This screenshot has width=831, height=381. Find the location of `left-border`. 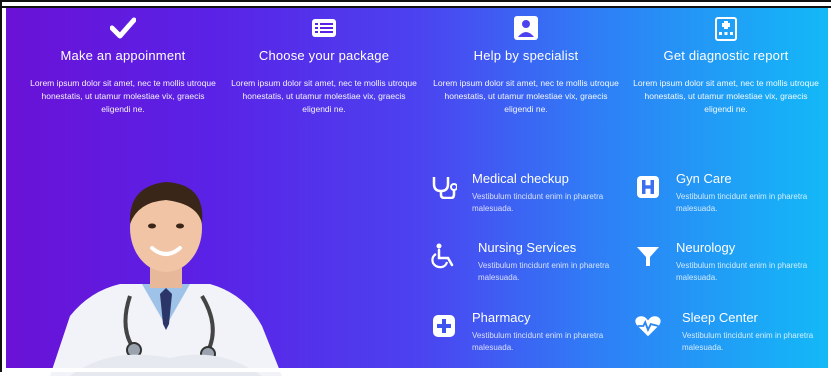

left-border is located at coordinates (1, 186).